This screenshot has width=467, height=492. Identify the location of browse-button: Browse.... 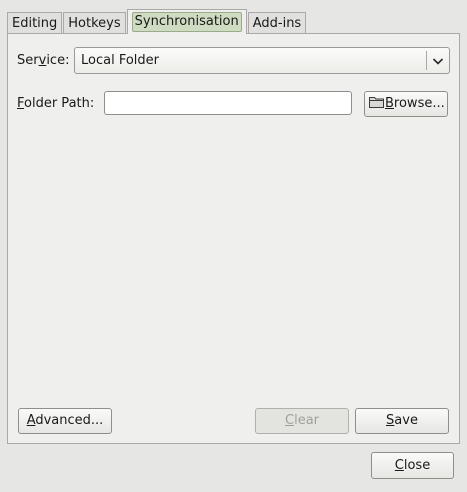
(406, 104).